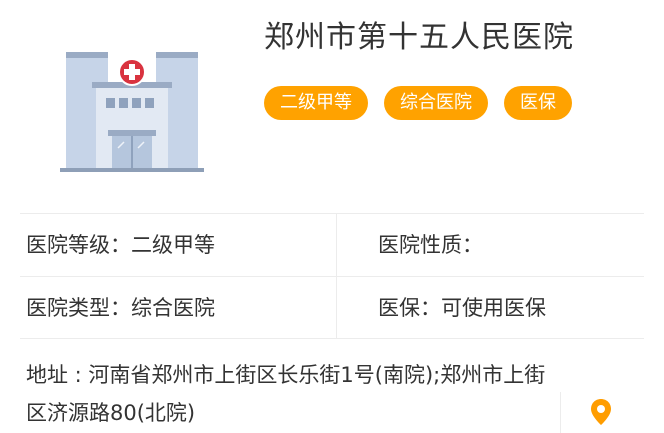 The image size is (664, 433). I want to click on tag-type: 综合医院, so click(436, 103).